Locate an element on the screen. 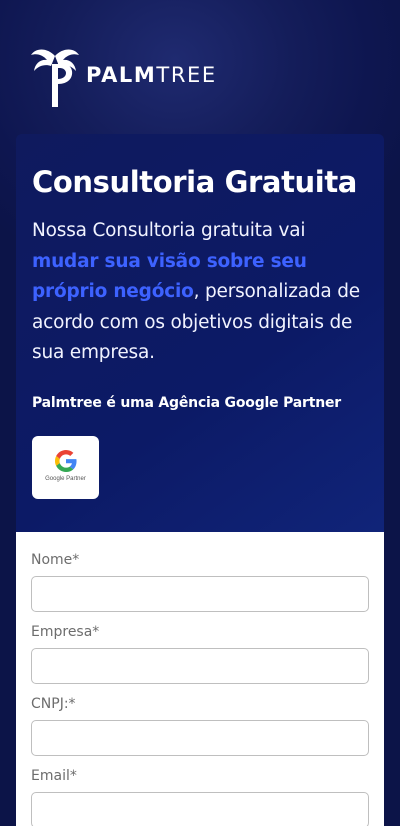 The height and width of the screenshot is (826, 400). field-label-empresa: Empresa* is located at coordinates (65, 632).